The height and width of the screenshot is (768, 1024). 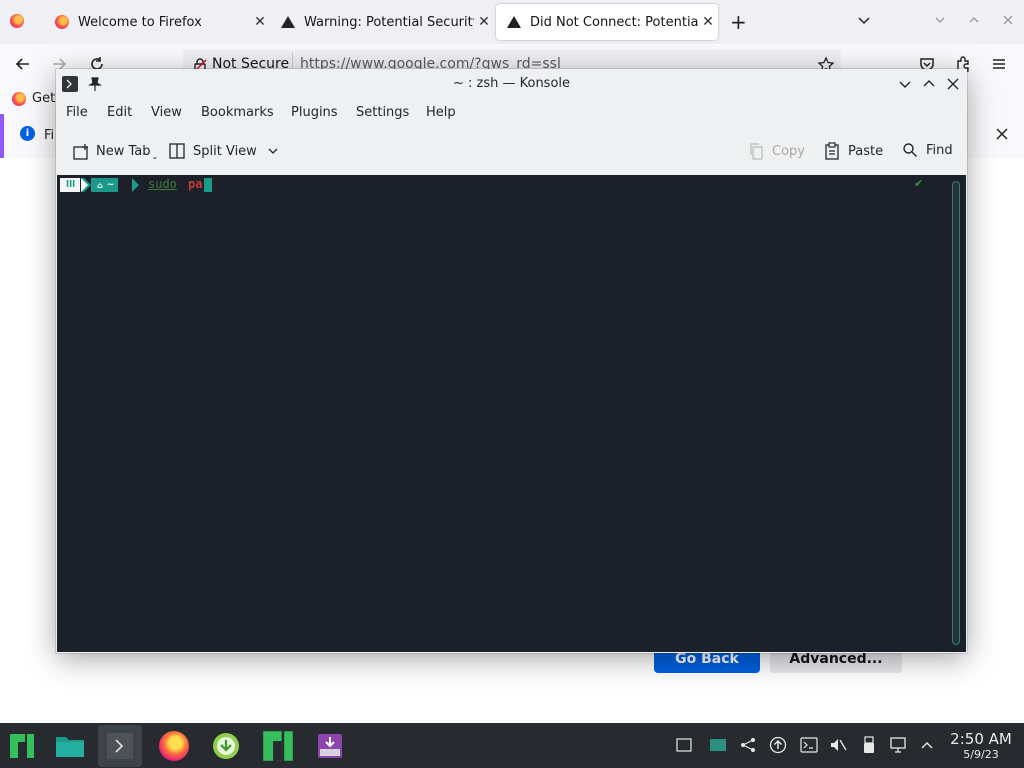 I want to click on close-icon, so click(x=953, y=86).